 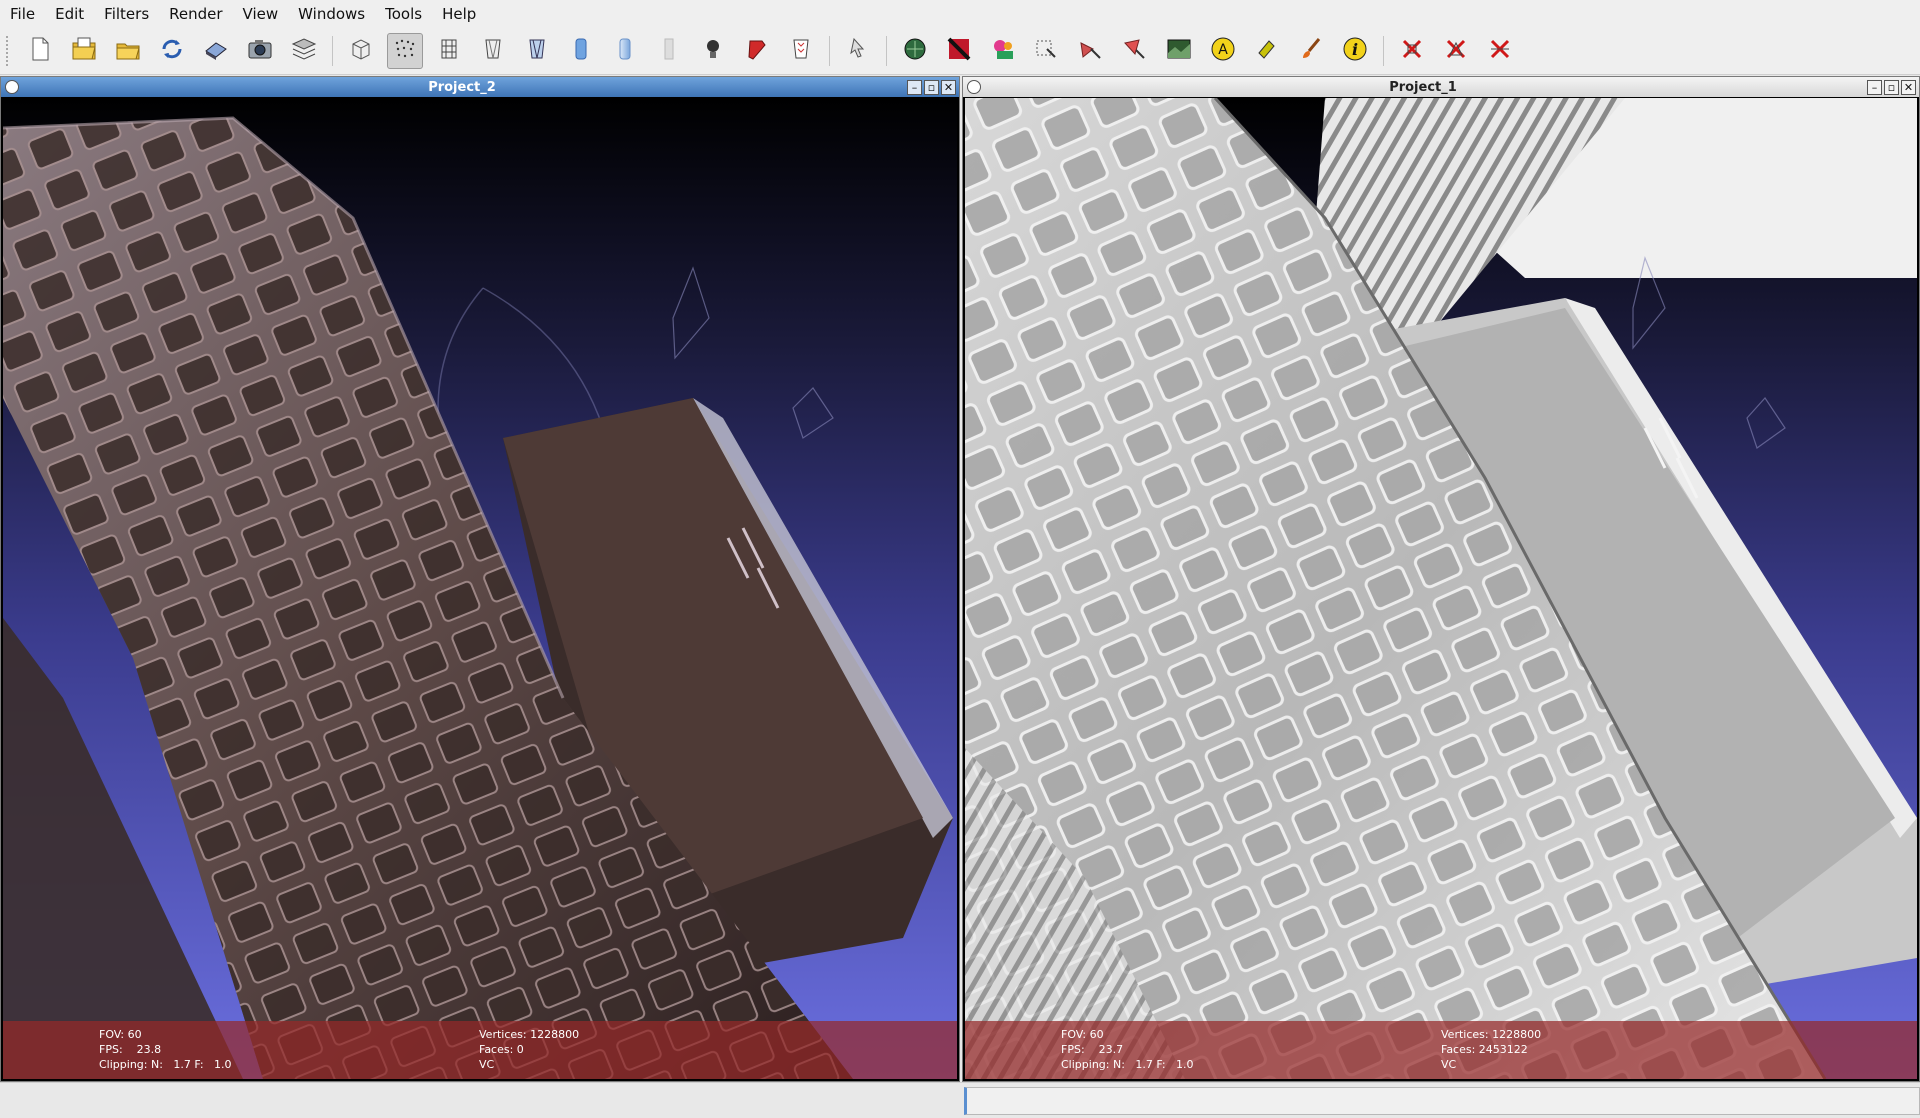 I want to click on texture-icon, so click(x=669, y=51).